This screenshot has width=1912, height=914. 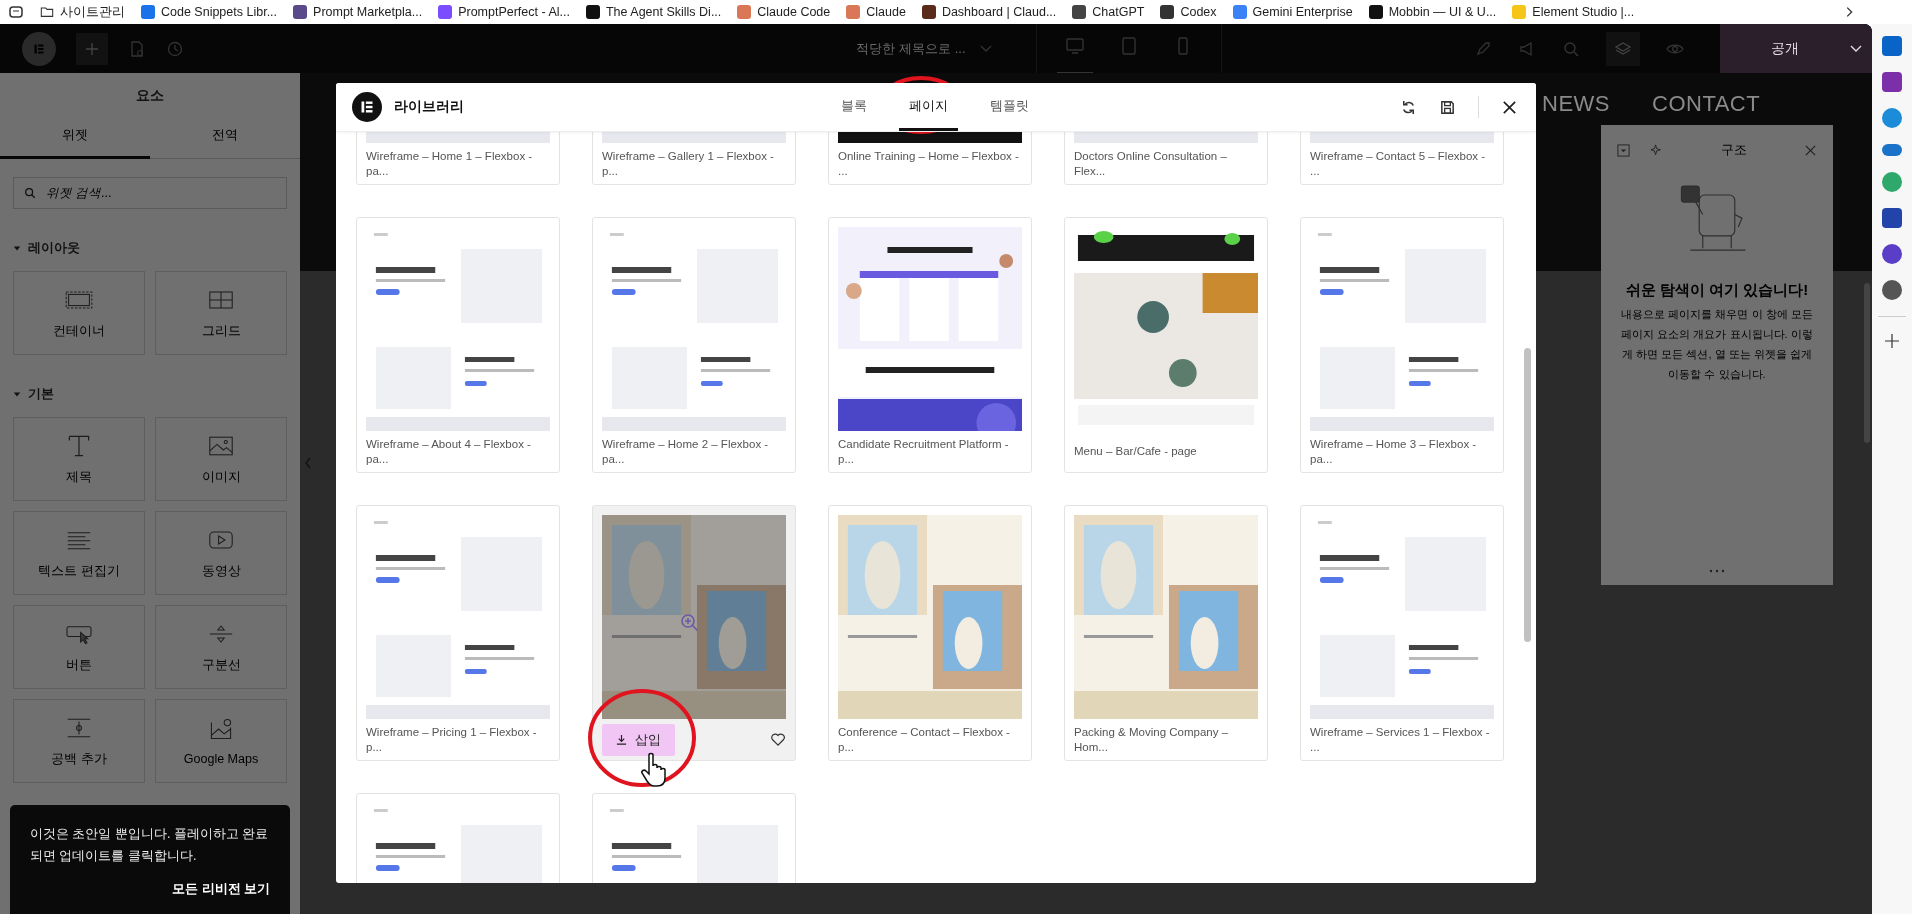 What do you see at coordinates (1292, 12) in the screenshot?
I see `bookmark: Gemini Enterprise` at bounding box center [1292, 12].